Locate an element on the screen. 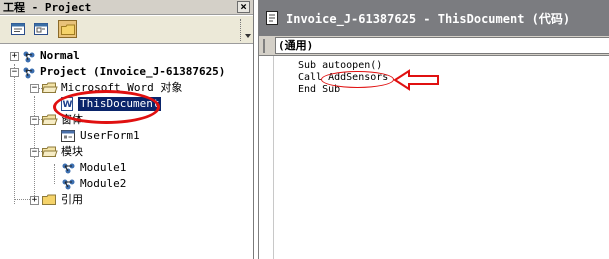  tree-item-module2: Module2 is located at coordinates (126, 184).